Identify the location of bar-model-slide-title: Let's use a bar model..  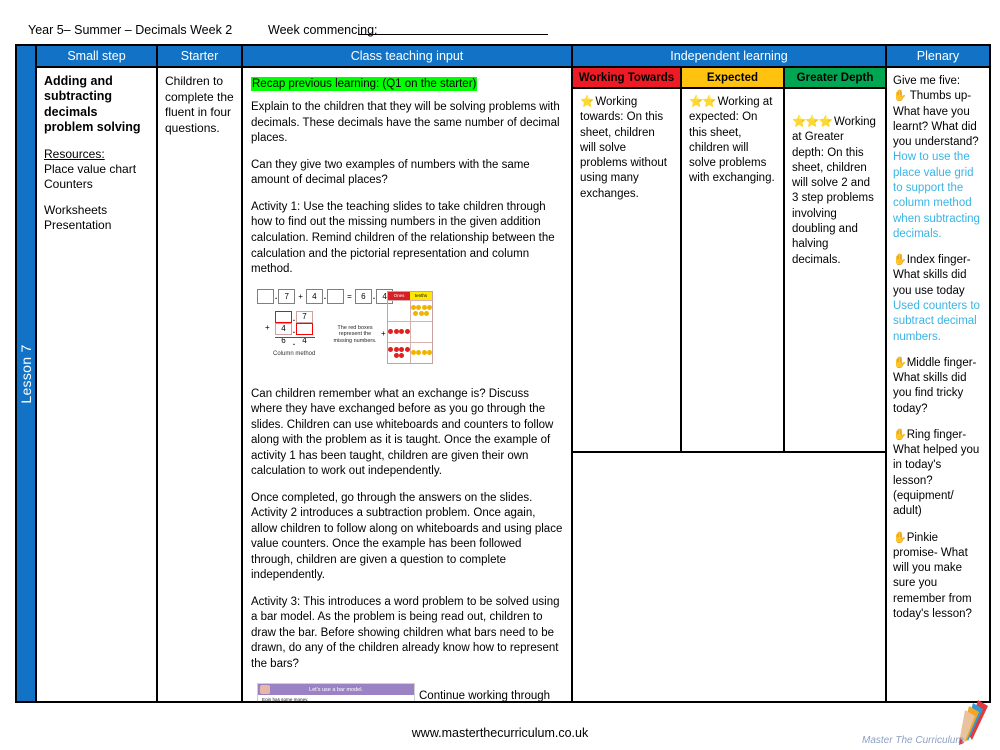
(336, 690).